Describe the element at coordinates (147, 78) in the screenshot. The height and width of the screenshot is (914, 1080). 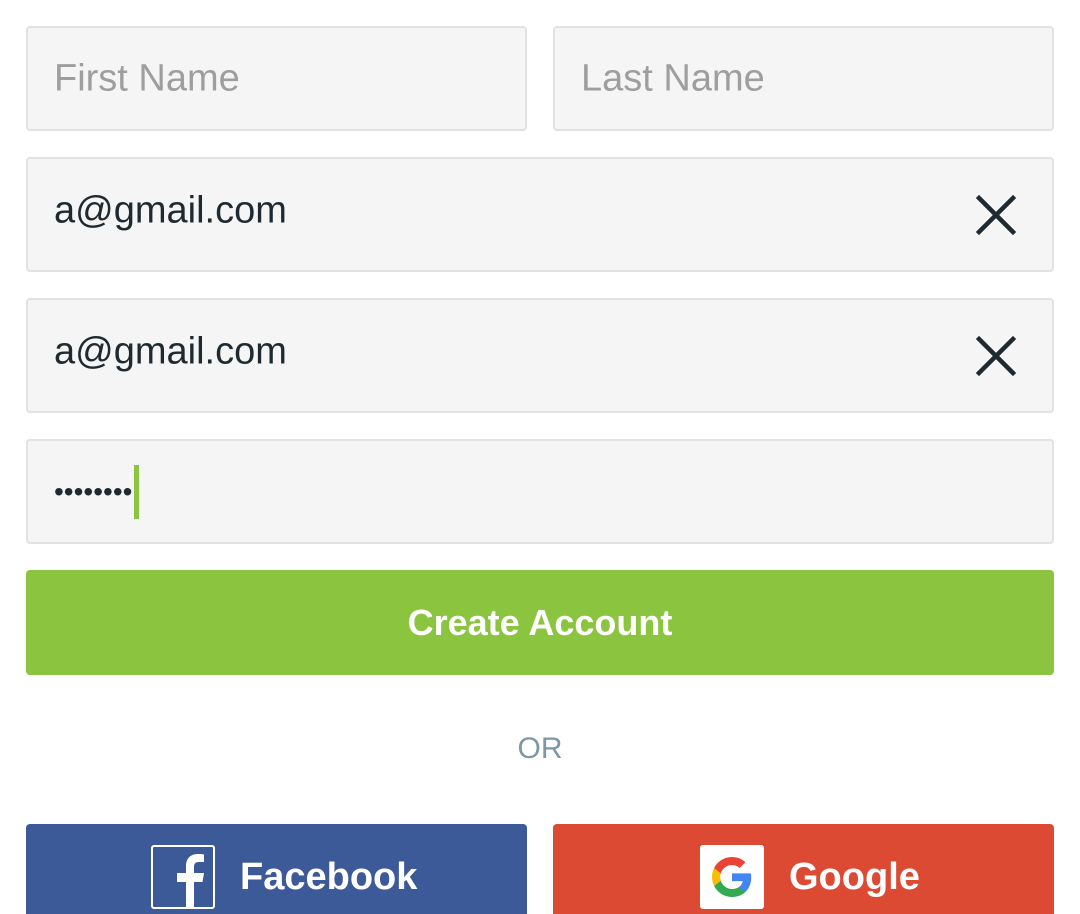
I see `first-name-placeholder: First Name` at that location.